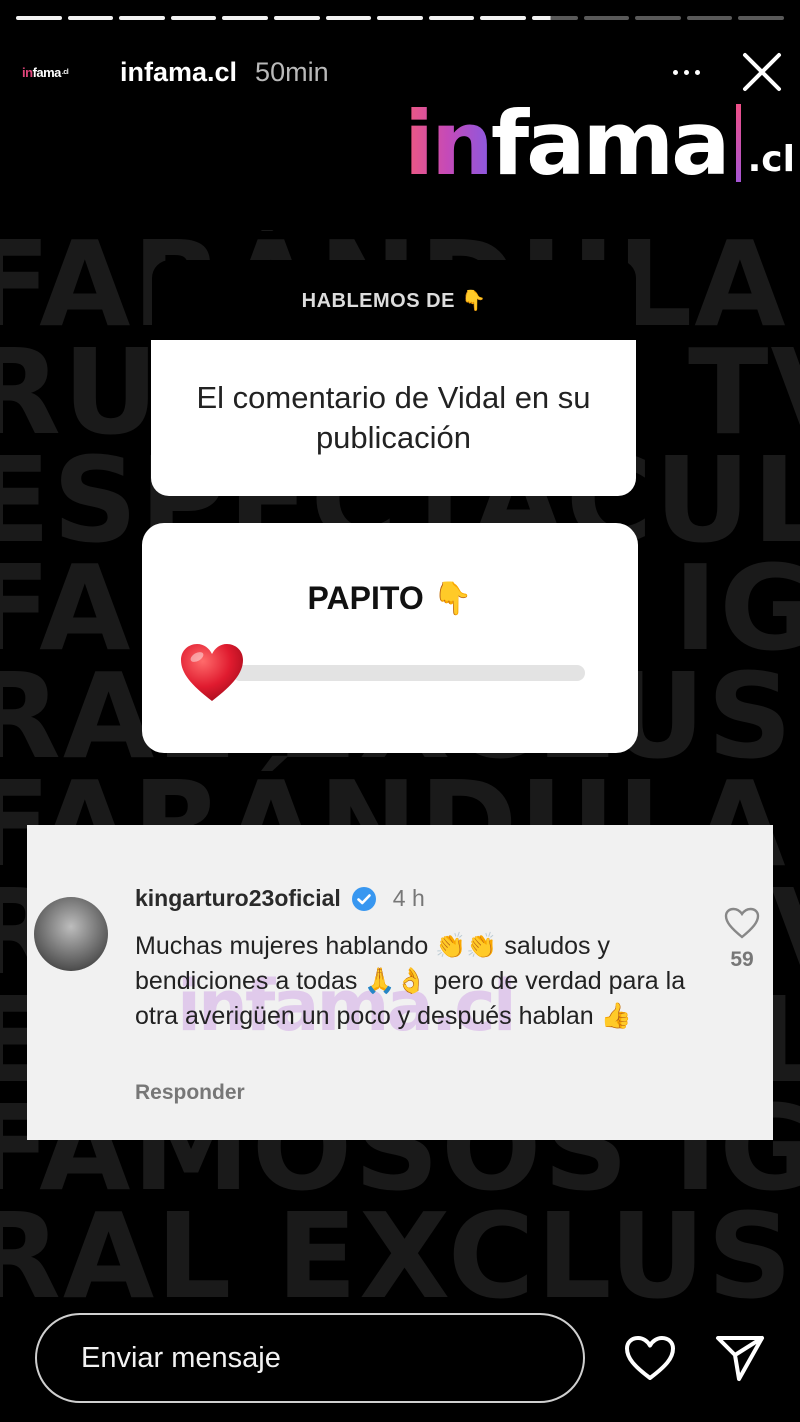 The width and height of the screenshot is (800, 1422). Describe the element at coordinates (65, 72) in the screenshot. I see `avatar-logo-tld: .cl` at that location.